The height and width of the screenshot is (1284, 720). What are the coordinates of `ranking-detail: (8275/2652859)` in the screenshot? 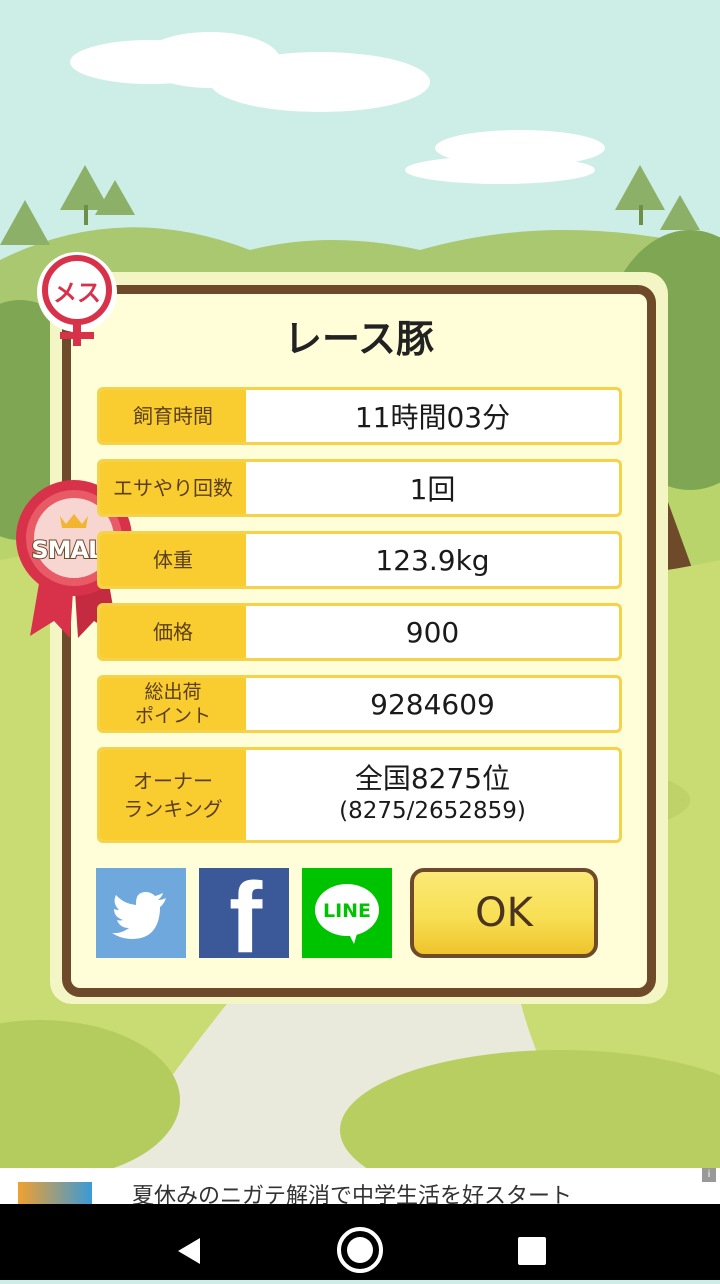 It's located at (432, 811).